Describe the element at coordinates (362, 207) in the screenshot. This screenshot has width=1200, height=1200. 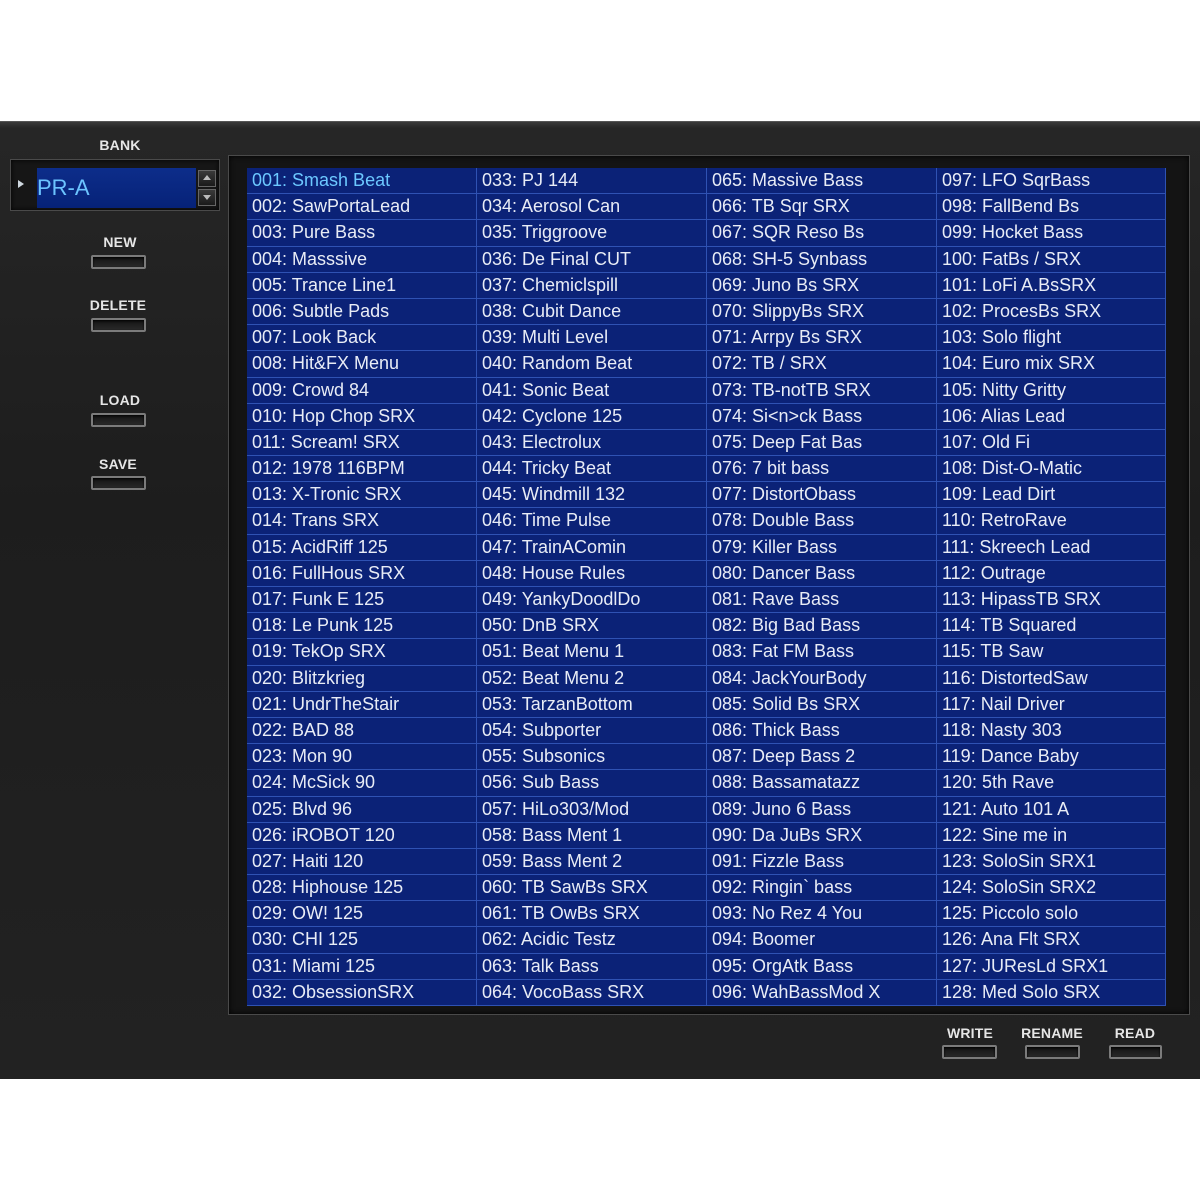
I see `patch-item: 002: SawPortaLead` at that location.